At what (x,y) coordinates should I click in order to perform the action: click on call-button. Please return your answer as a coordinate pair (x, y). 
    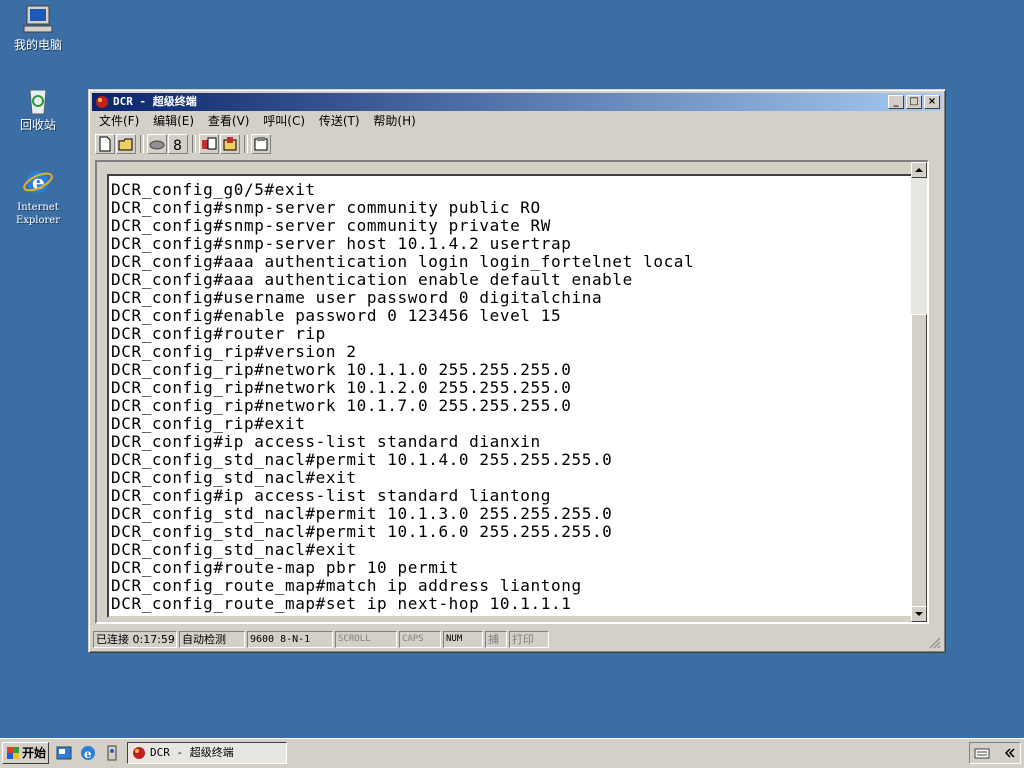
    Looking at the image, I should click on (157, 144).